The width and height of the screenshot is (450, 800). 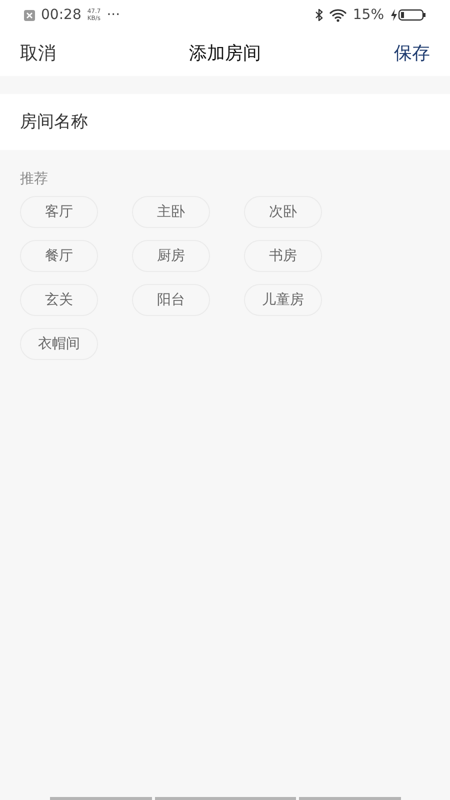 I want to click on more-indicator: ···, so click(x=113, y=15).